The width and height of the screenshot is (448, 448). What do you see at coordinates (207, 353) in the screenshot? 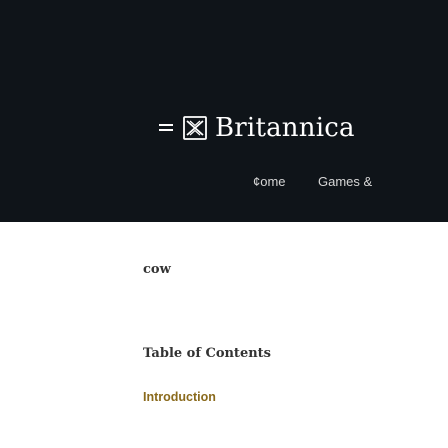
I see `toc-heading: Table of Contents` at bounding box center [207, 353].